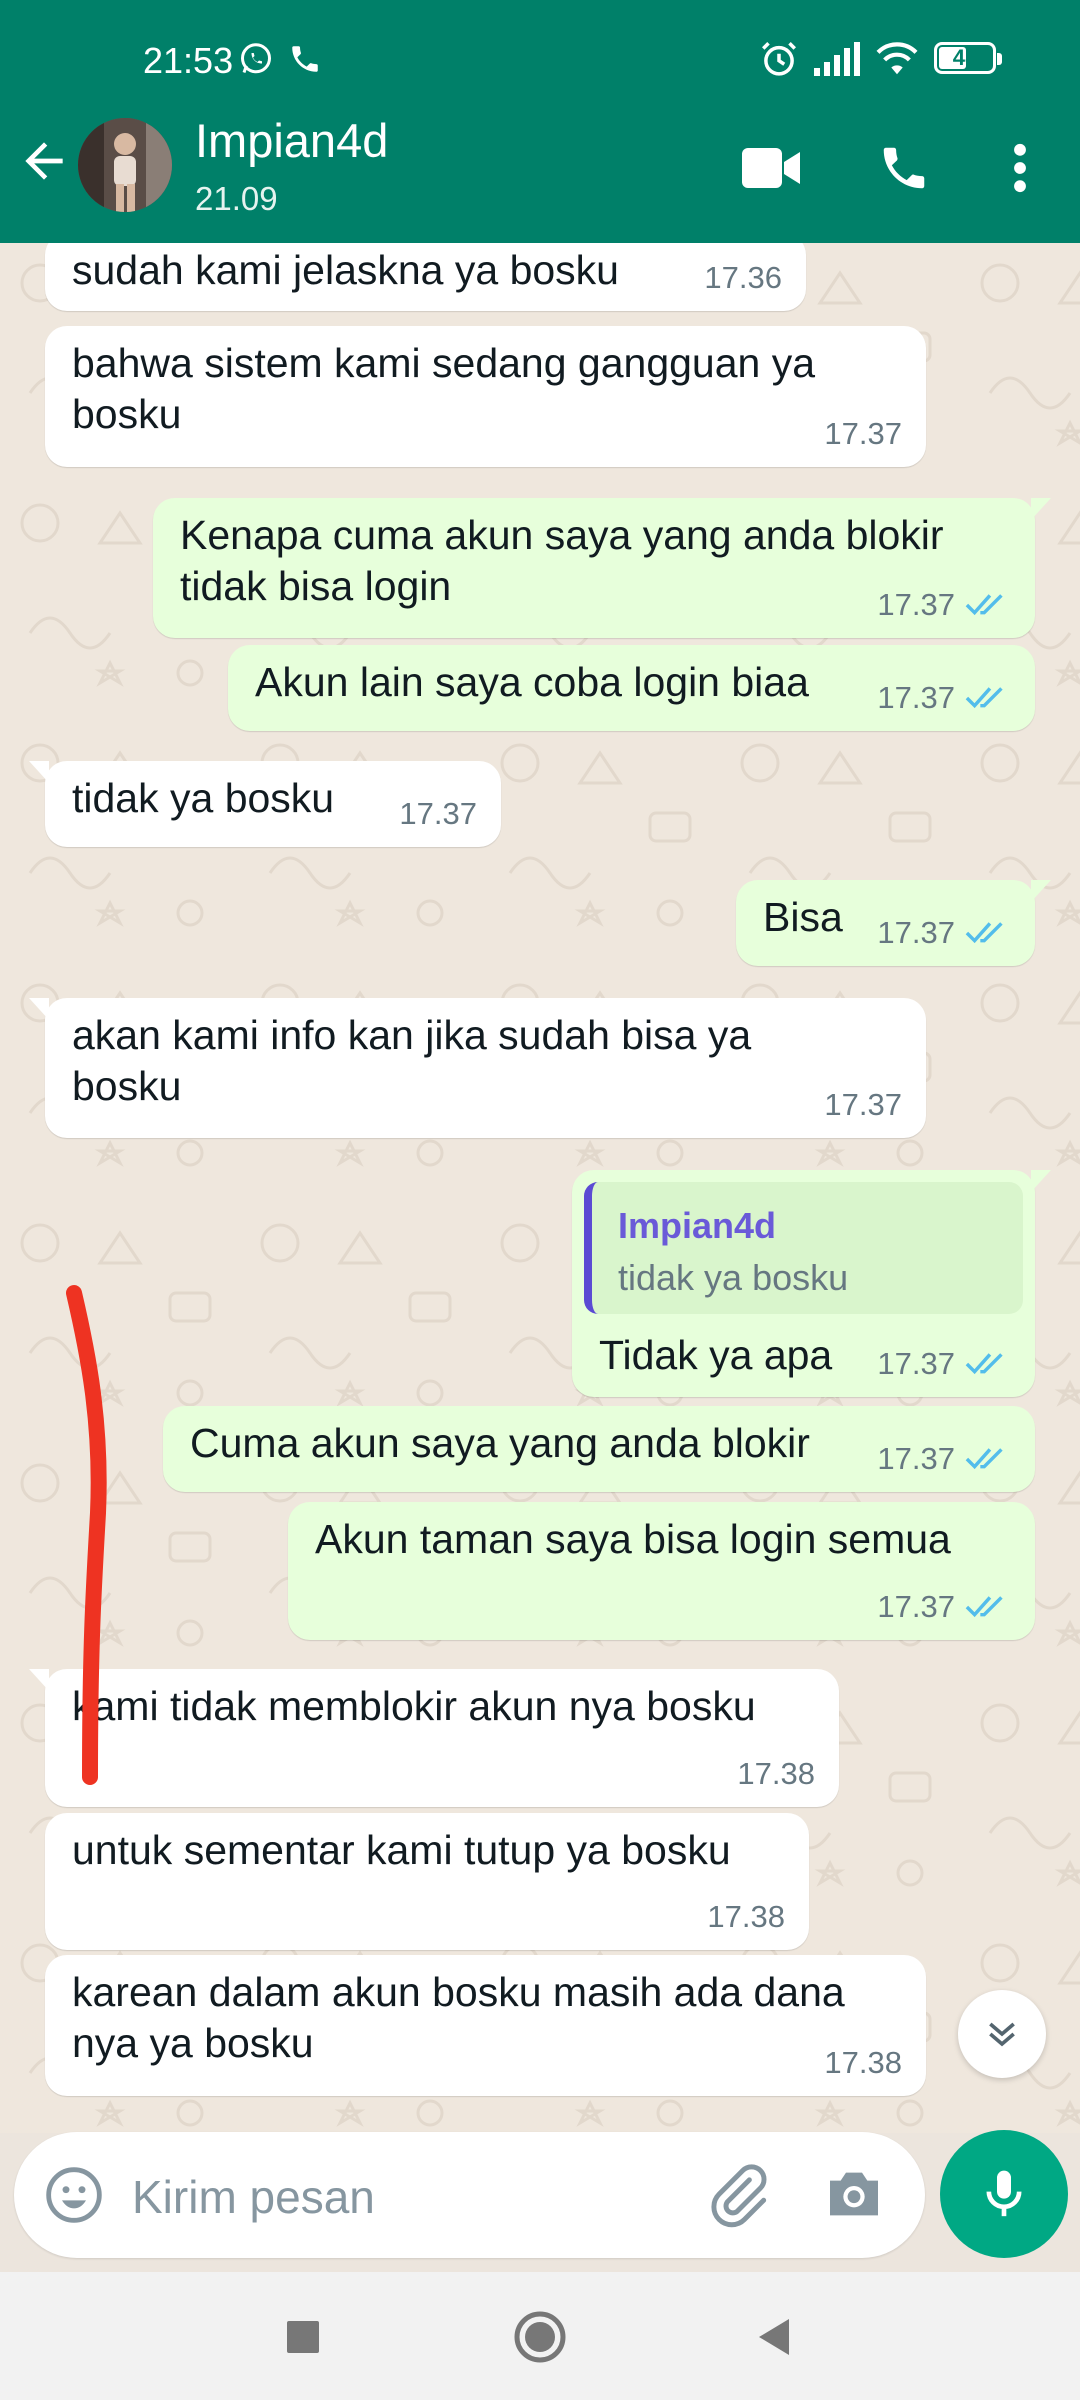 The width and height of the screenshot is (1080, 2400). Describe the element at coordinates (256, 58) in the screenshot. I see `whatsapp-icon` at that location.